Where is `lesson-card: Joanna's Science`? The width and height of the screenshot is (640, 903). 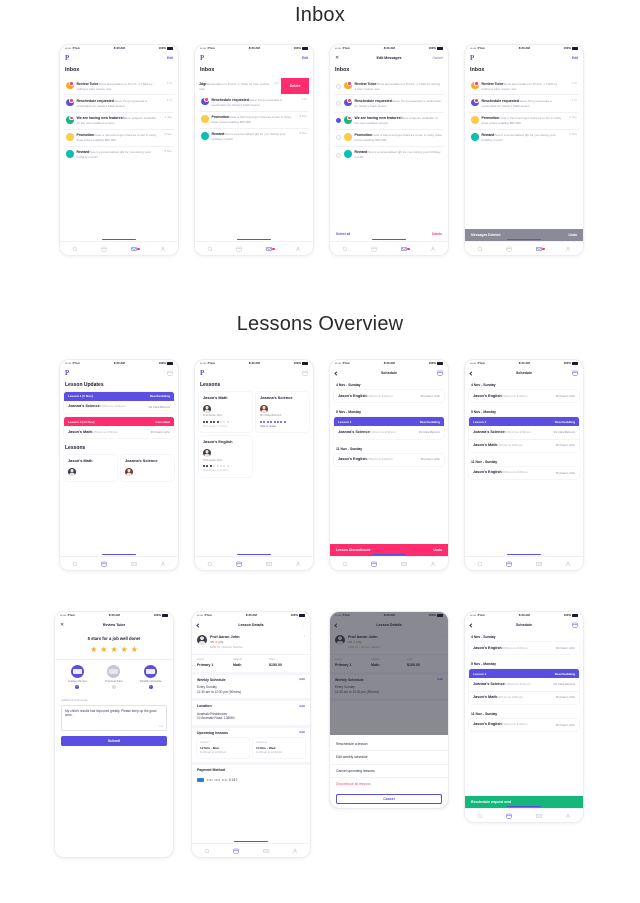
lesson-card: Joanna's Science is located at coordinates (147, 468).